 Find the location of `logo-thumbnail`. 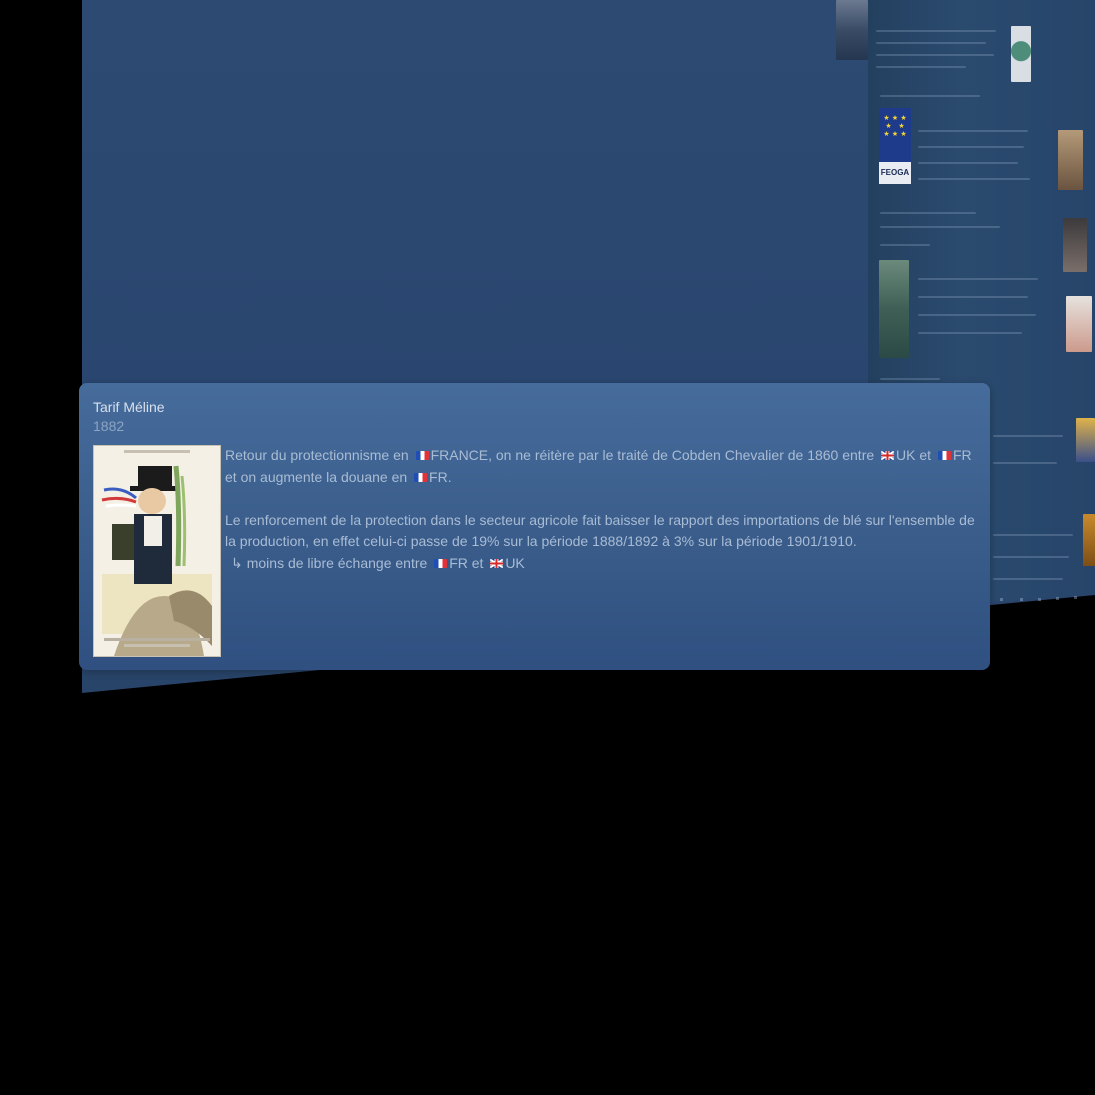

logo-thumbnail is located at coordinates (1085, 440).